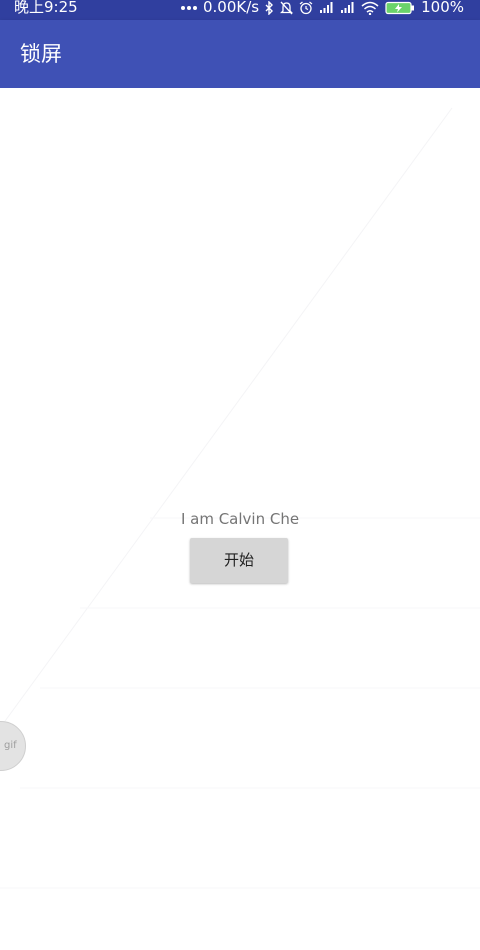  Describe the element at coordinates (400, 8) in the screenshot. I see `battery-charging-icon` at that location.